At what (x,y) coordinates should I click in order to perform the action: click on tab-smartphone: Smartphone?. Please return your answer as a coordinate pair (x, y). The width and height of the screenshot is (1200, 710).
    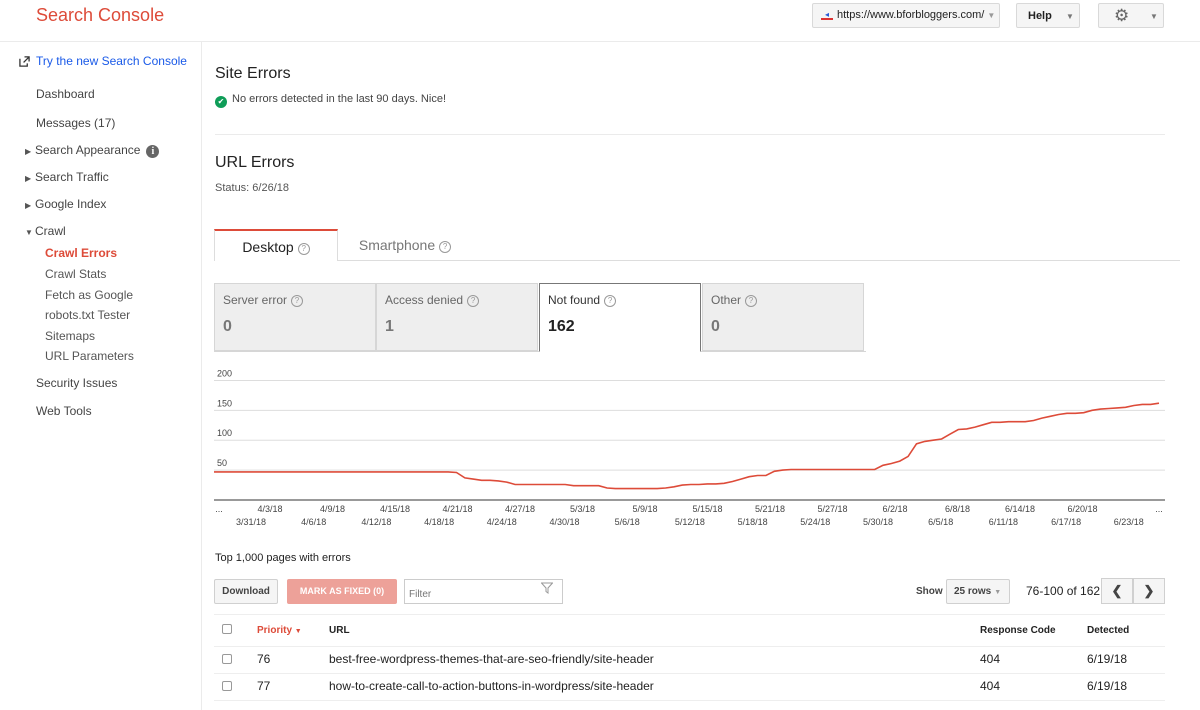
    Looking at the image, I should click on (405, 245).